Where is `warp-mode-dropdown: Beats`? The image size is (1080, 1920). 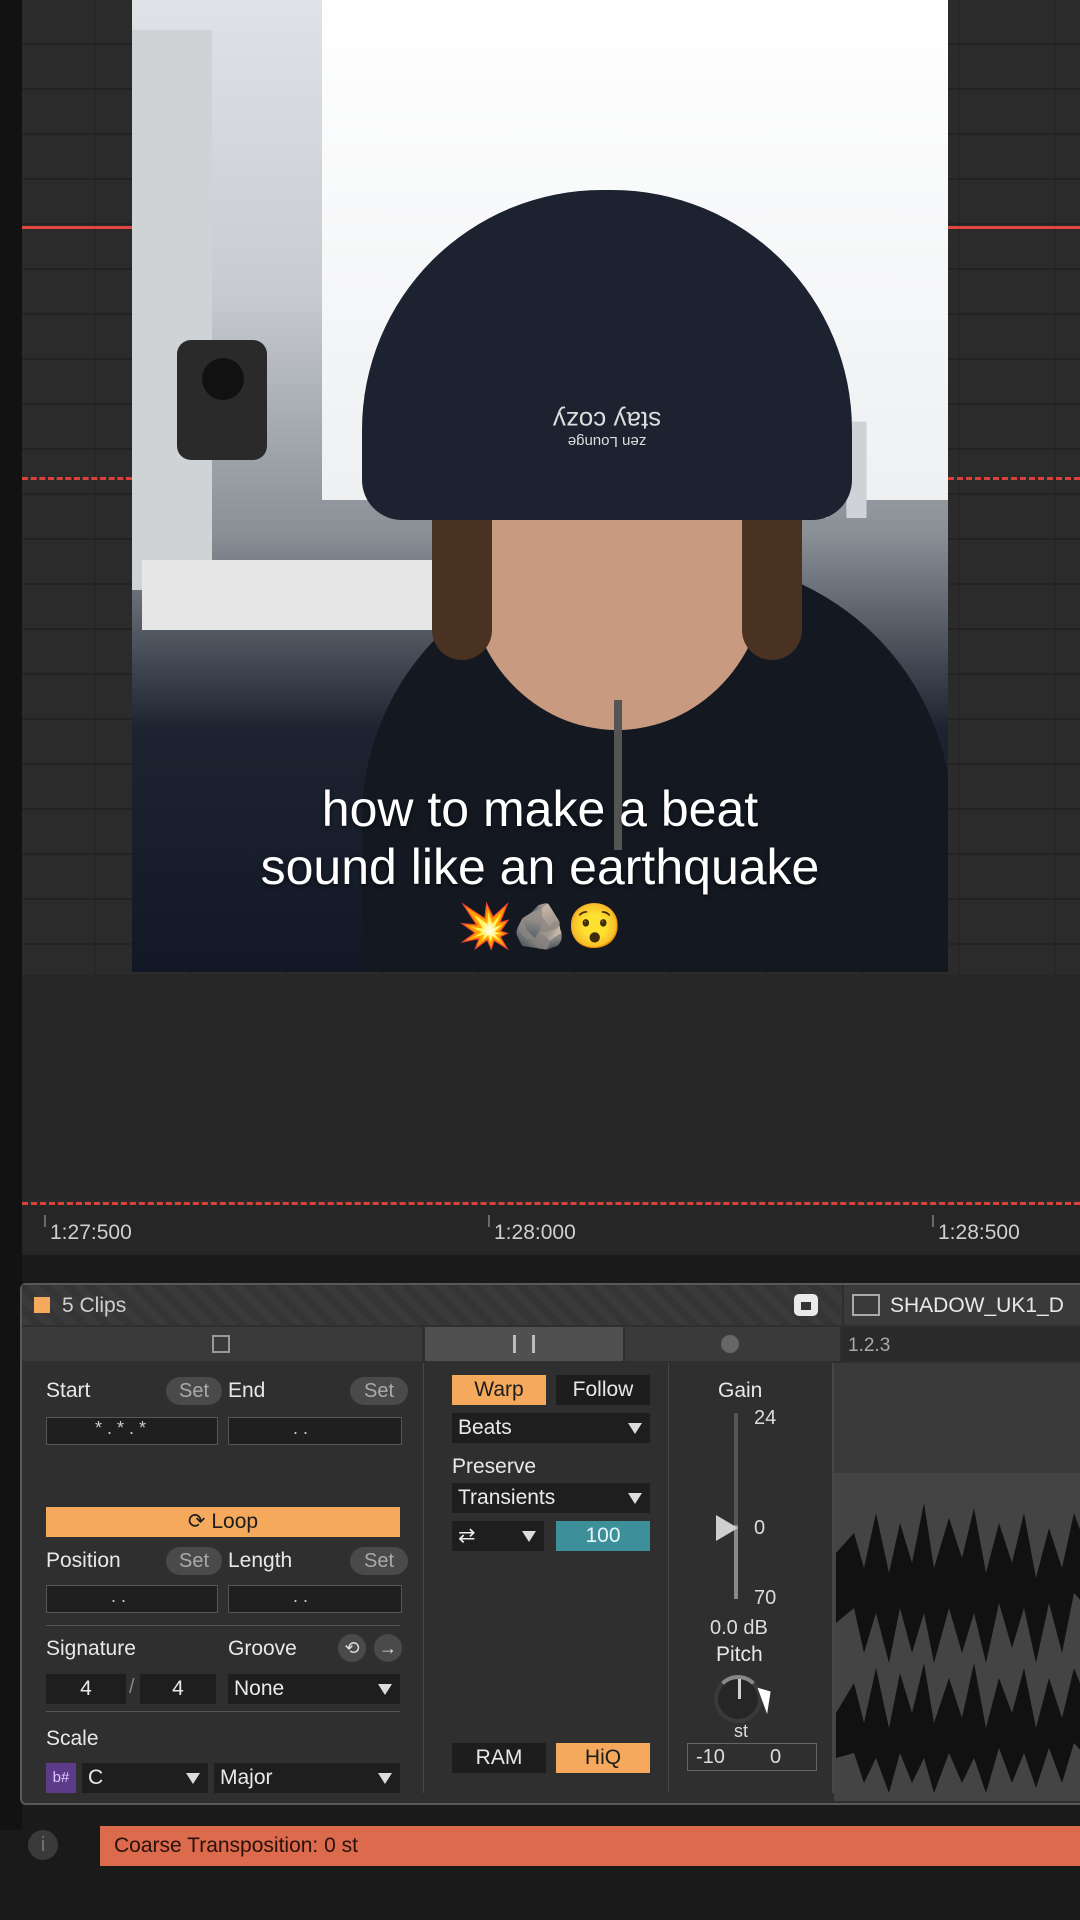 warp-mode-dropdown: Beats is located at coordinates (551, 1428).